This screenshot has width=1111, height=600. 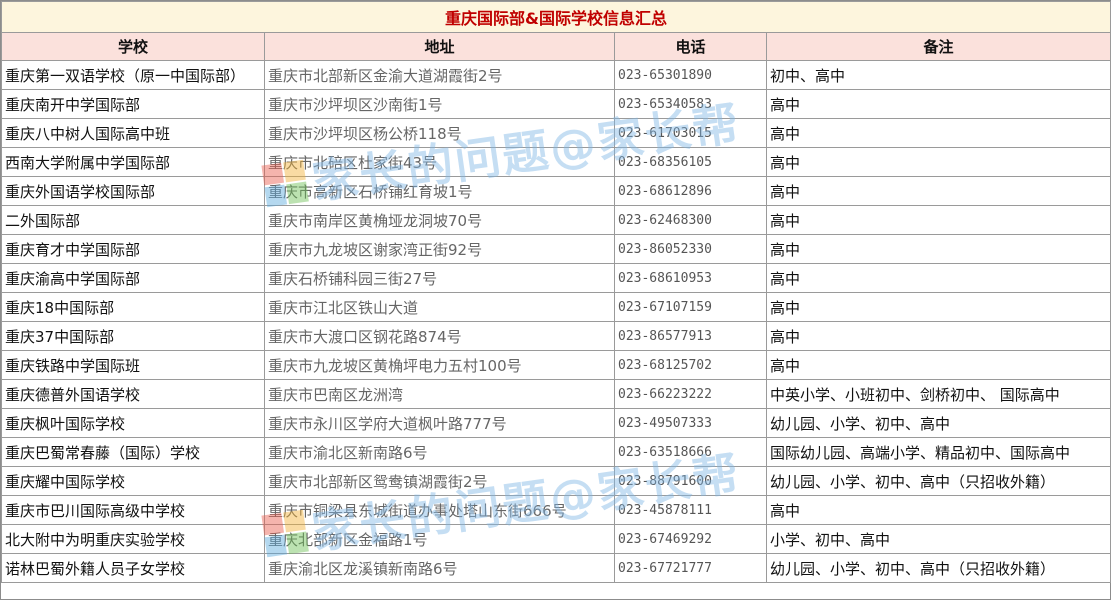 I want to click on cell-address: 重庆渝北区龙溪镇新南路6号, so click(x=439, y=568).